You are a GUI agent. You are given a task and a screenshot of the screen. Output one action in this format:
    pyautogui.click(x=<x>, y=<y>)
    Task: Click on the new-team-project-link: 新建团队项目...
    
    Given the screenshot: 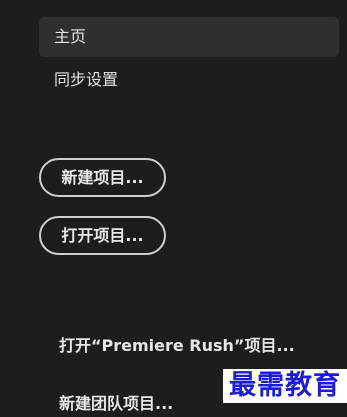 What is the action you would take?
    pyautogui.click(x=116, y=404)
    